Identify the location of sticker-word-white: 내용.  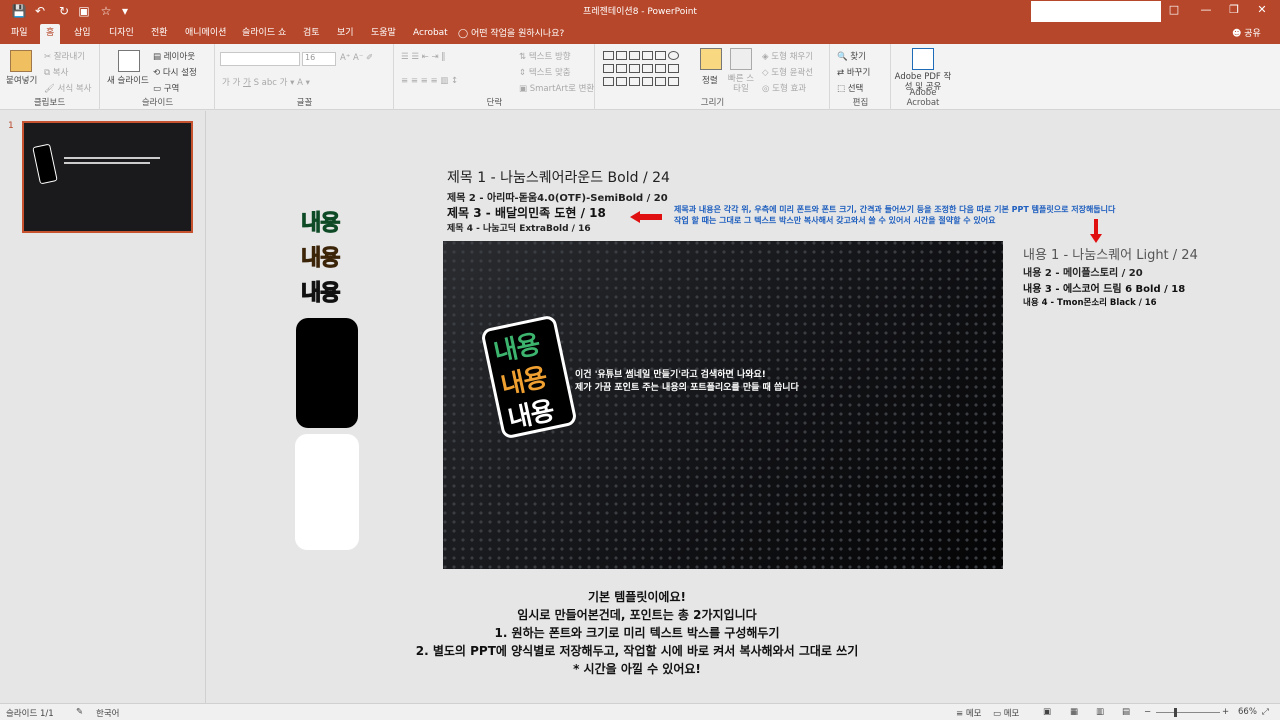
(320, 291).